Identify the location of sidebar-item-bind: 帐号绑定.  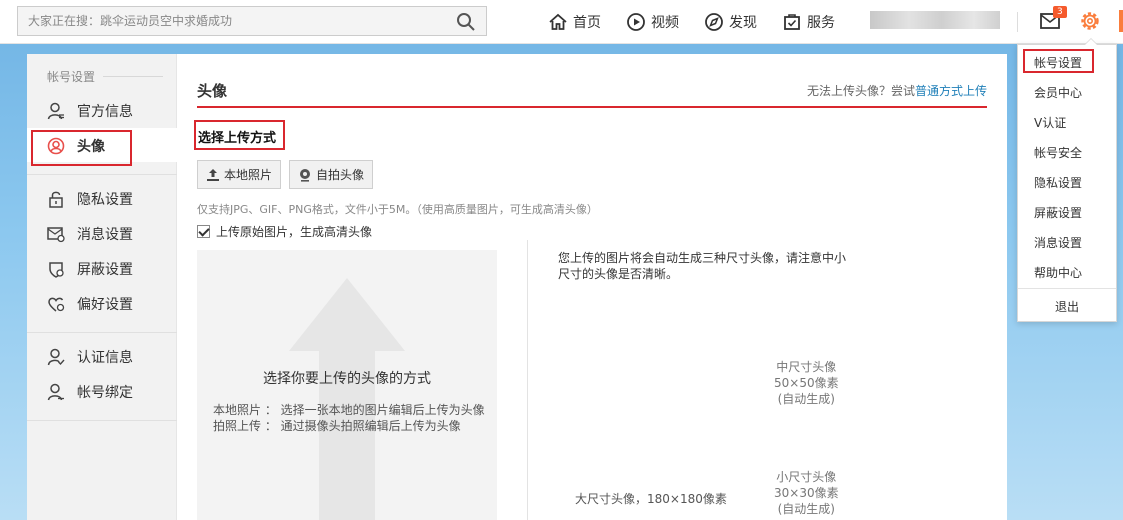
(90, 392).